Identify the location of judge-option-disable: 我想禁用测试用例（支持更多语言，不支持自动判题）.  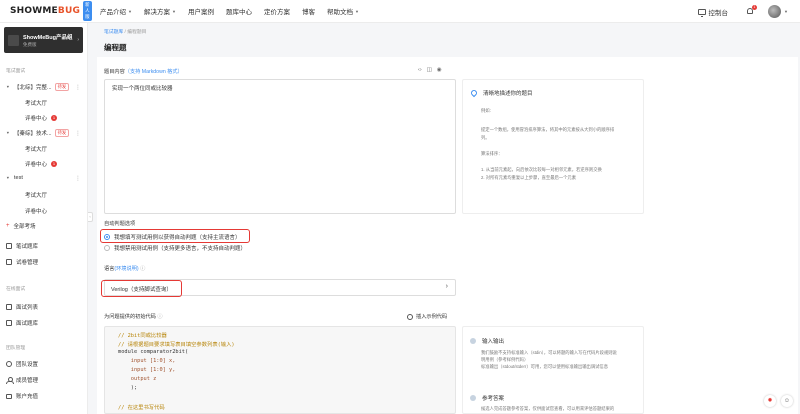
(175, 248).